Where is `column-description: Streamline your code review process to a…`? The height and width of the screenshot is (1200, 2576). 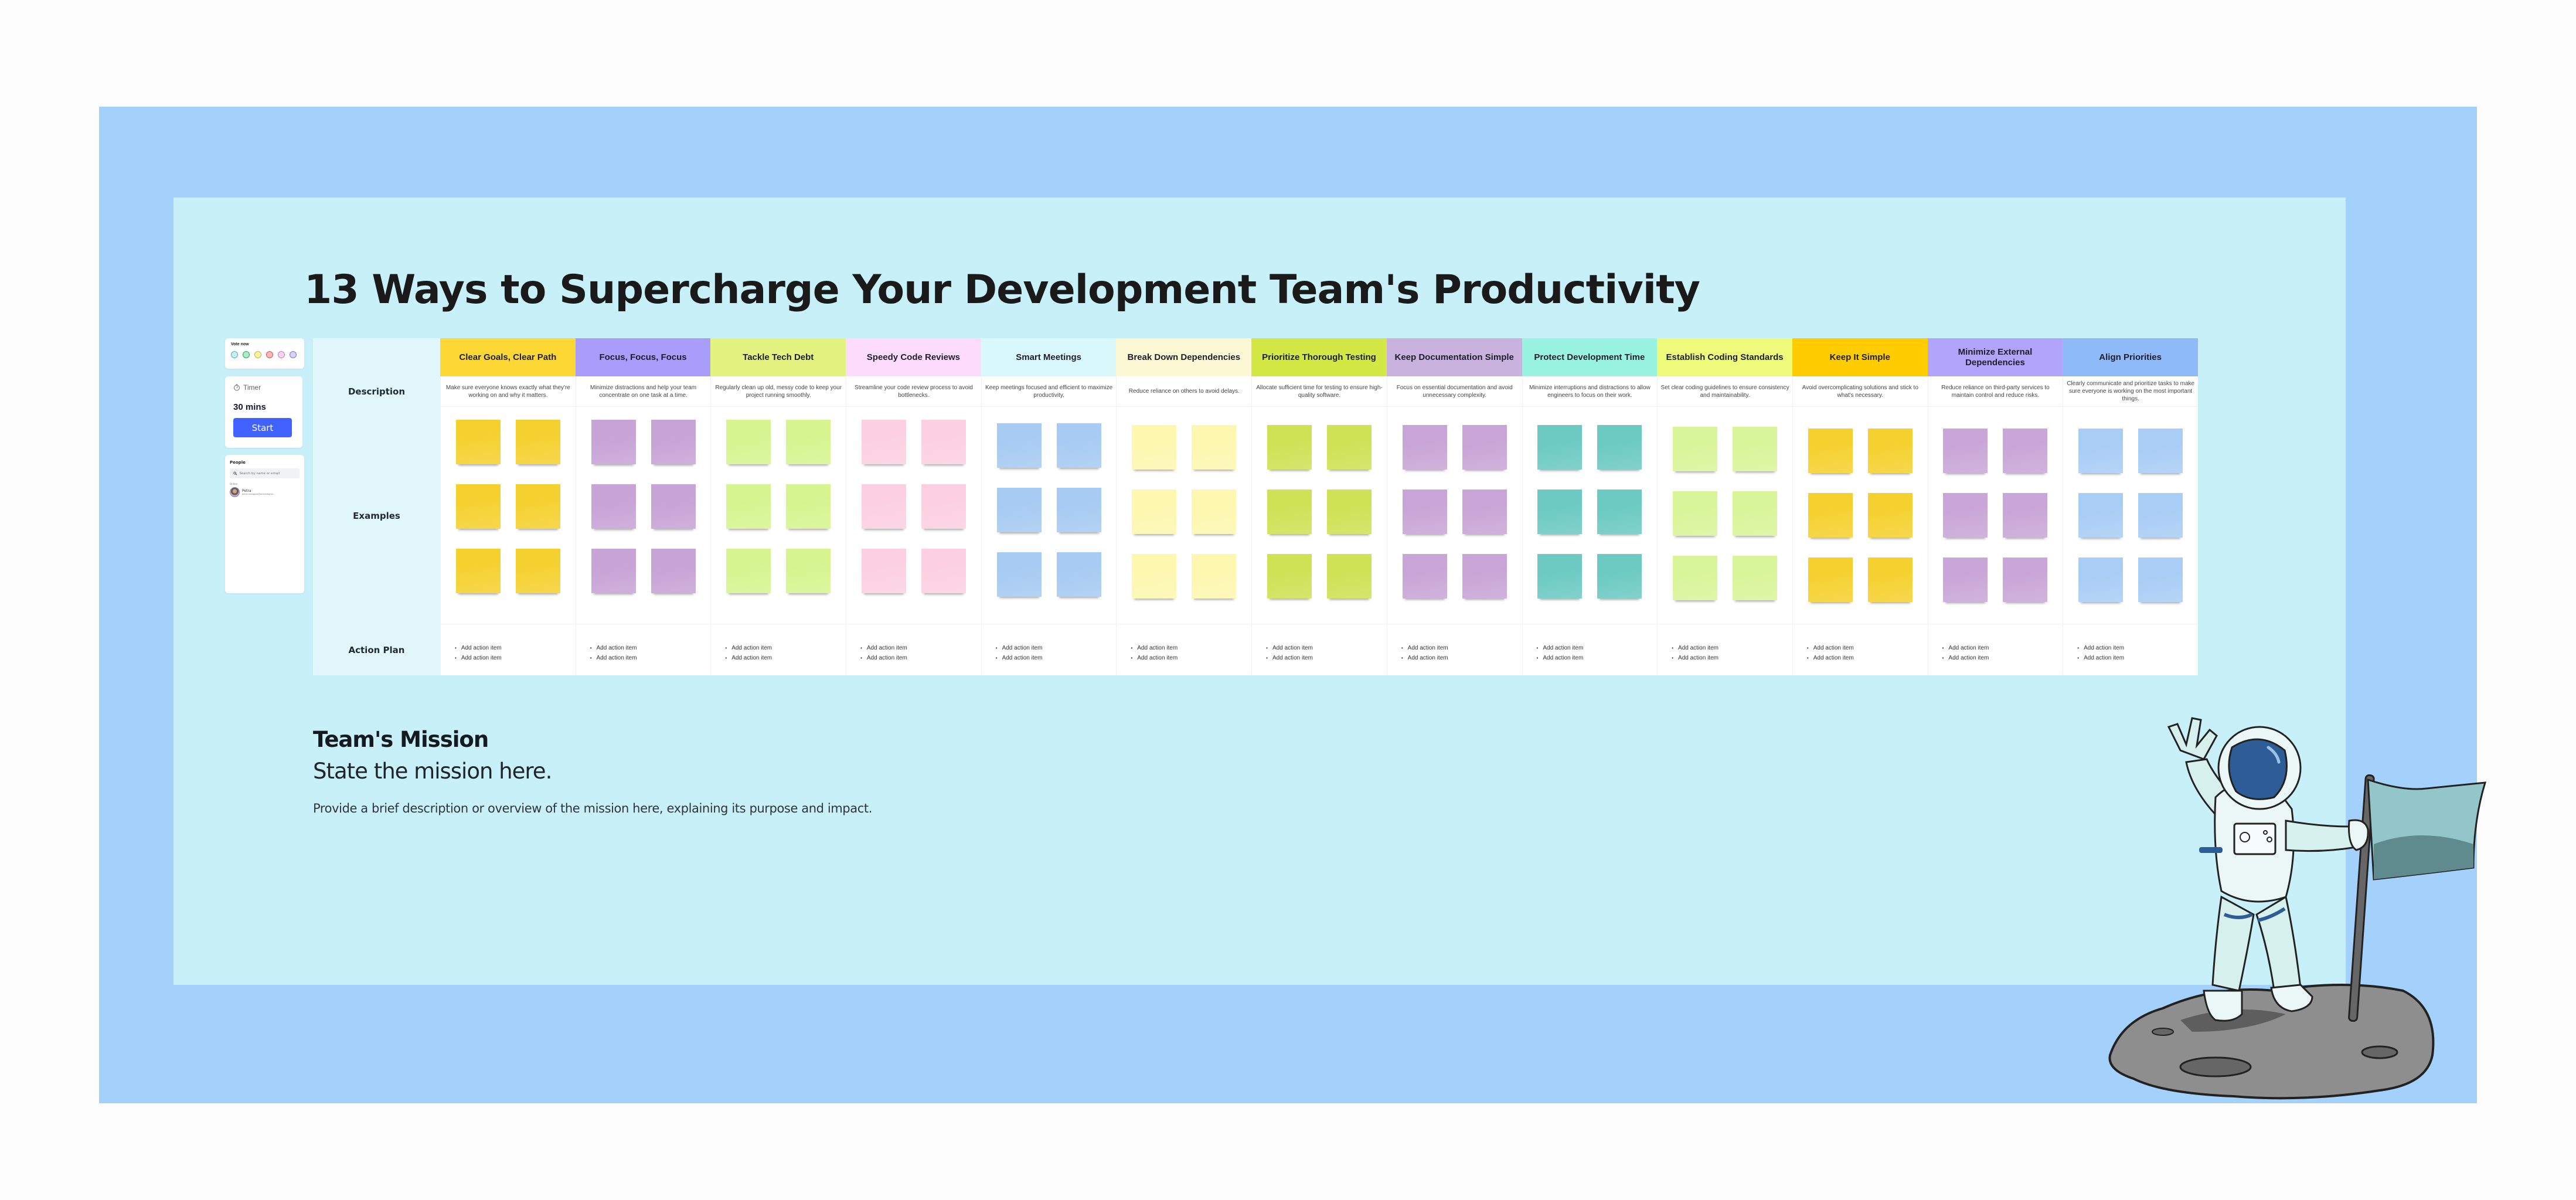 column-description: Streamline your code review process to a… is located at coordinates (913, 391).